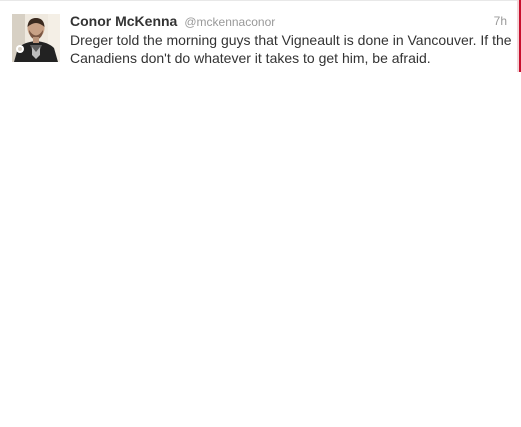 The width and height of the screenshot is (521, 427). I want to click on author-username: @mckennaconor, so click(229, 22).